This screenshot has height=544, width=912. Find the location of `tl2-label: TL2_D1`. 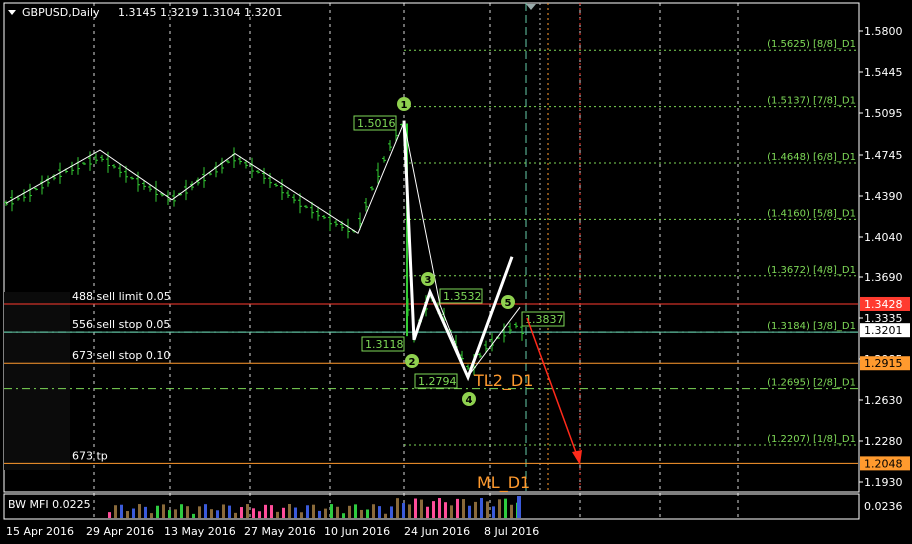

tl2-label: TL2_D1 is located at coordinates (503, 381).